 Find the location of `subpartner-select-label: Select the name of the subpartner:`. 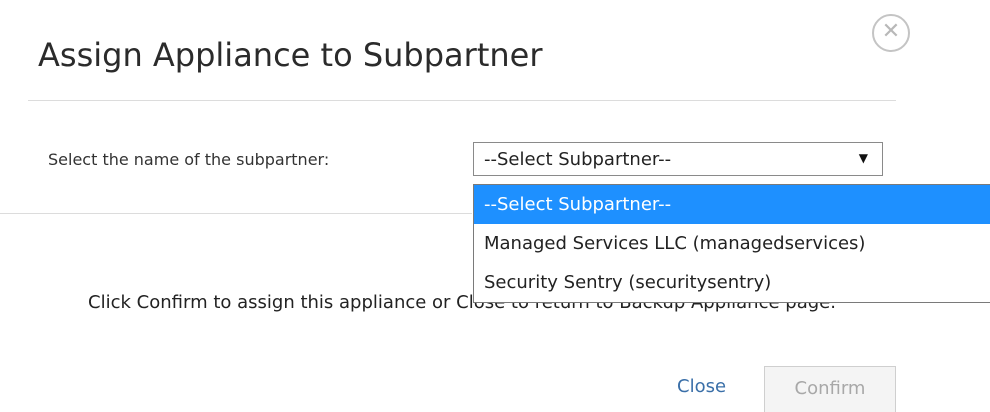

subpartner-select-label: Select the name of the subpartner: is located at coordinates (189, 159).